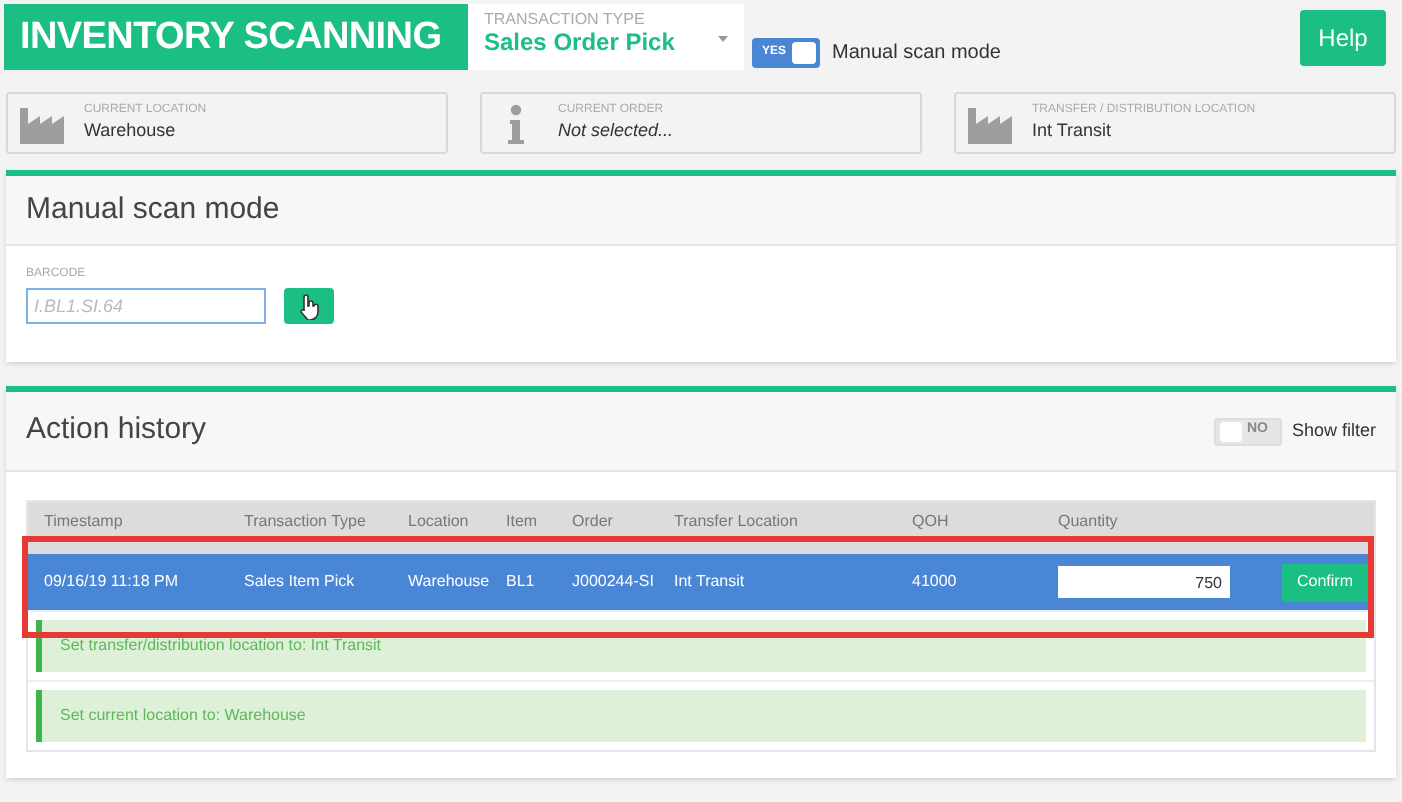 The height and width of the screenshot is (802, 1402). Describe the element at coordinates (737, 522) in the screenshot. I see `column-header: Transfer Location` at that location.